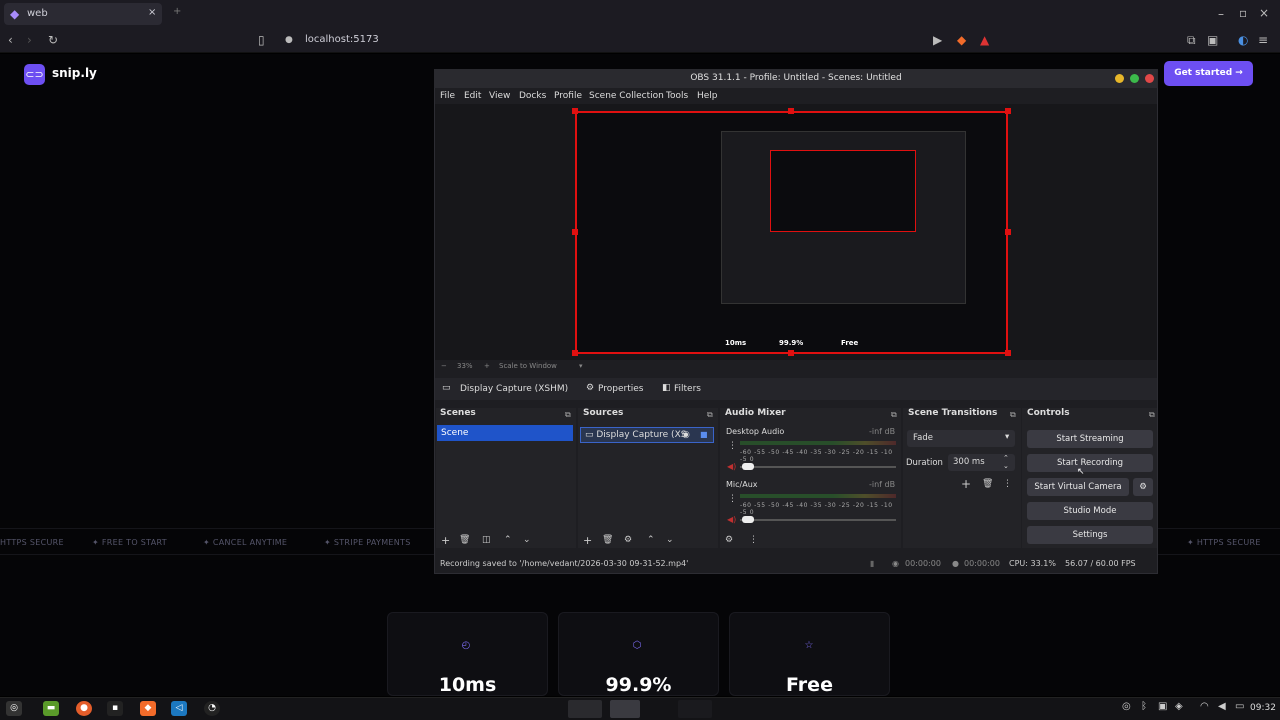 The height and width of the screenshot is (720, 1280). I want to click on zoom-out-icon: −, so click(444, 366).